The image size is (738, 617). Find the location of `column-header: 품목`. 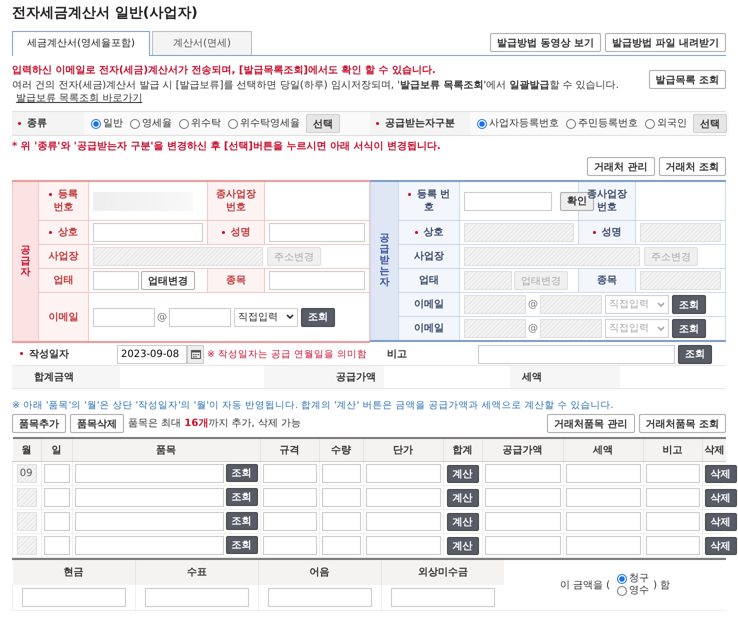

column-header: 품목 is located at coordinates (166, 450).